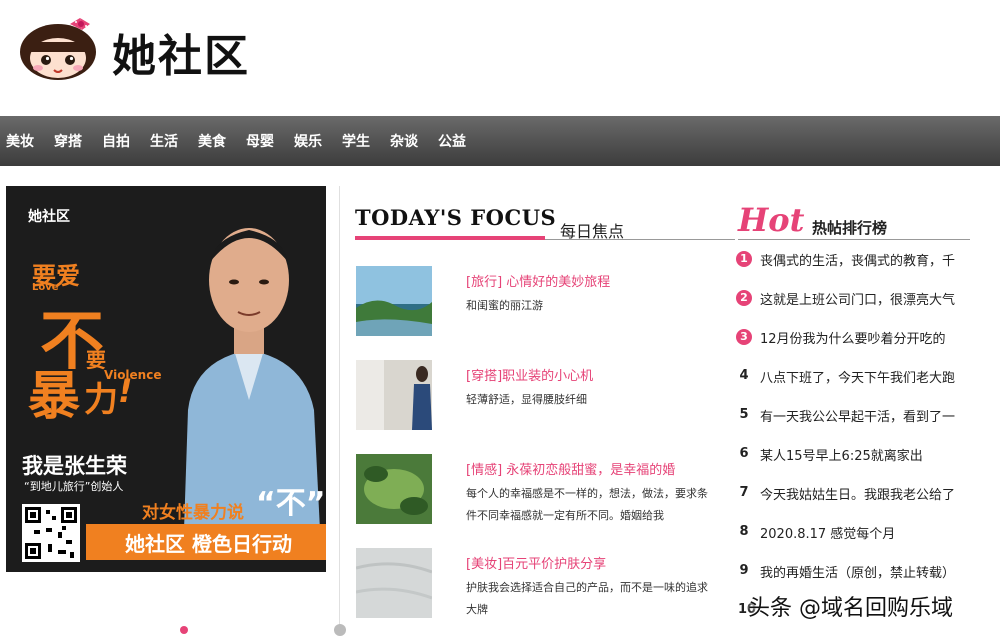  Describe the element at coordinates (744, 492) in the screenshot. I see `rank-number: 7` at that location.